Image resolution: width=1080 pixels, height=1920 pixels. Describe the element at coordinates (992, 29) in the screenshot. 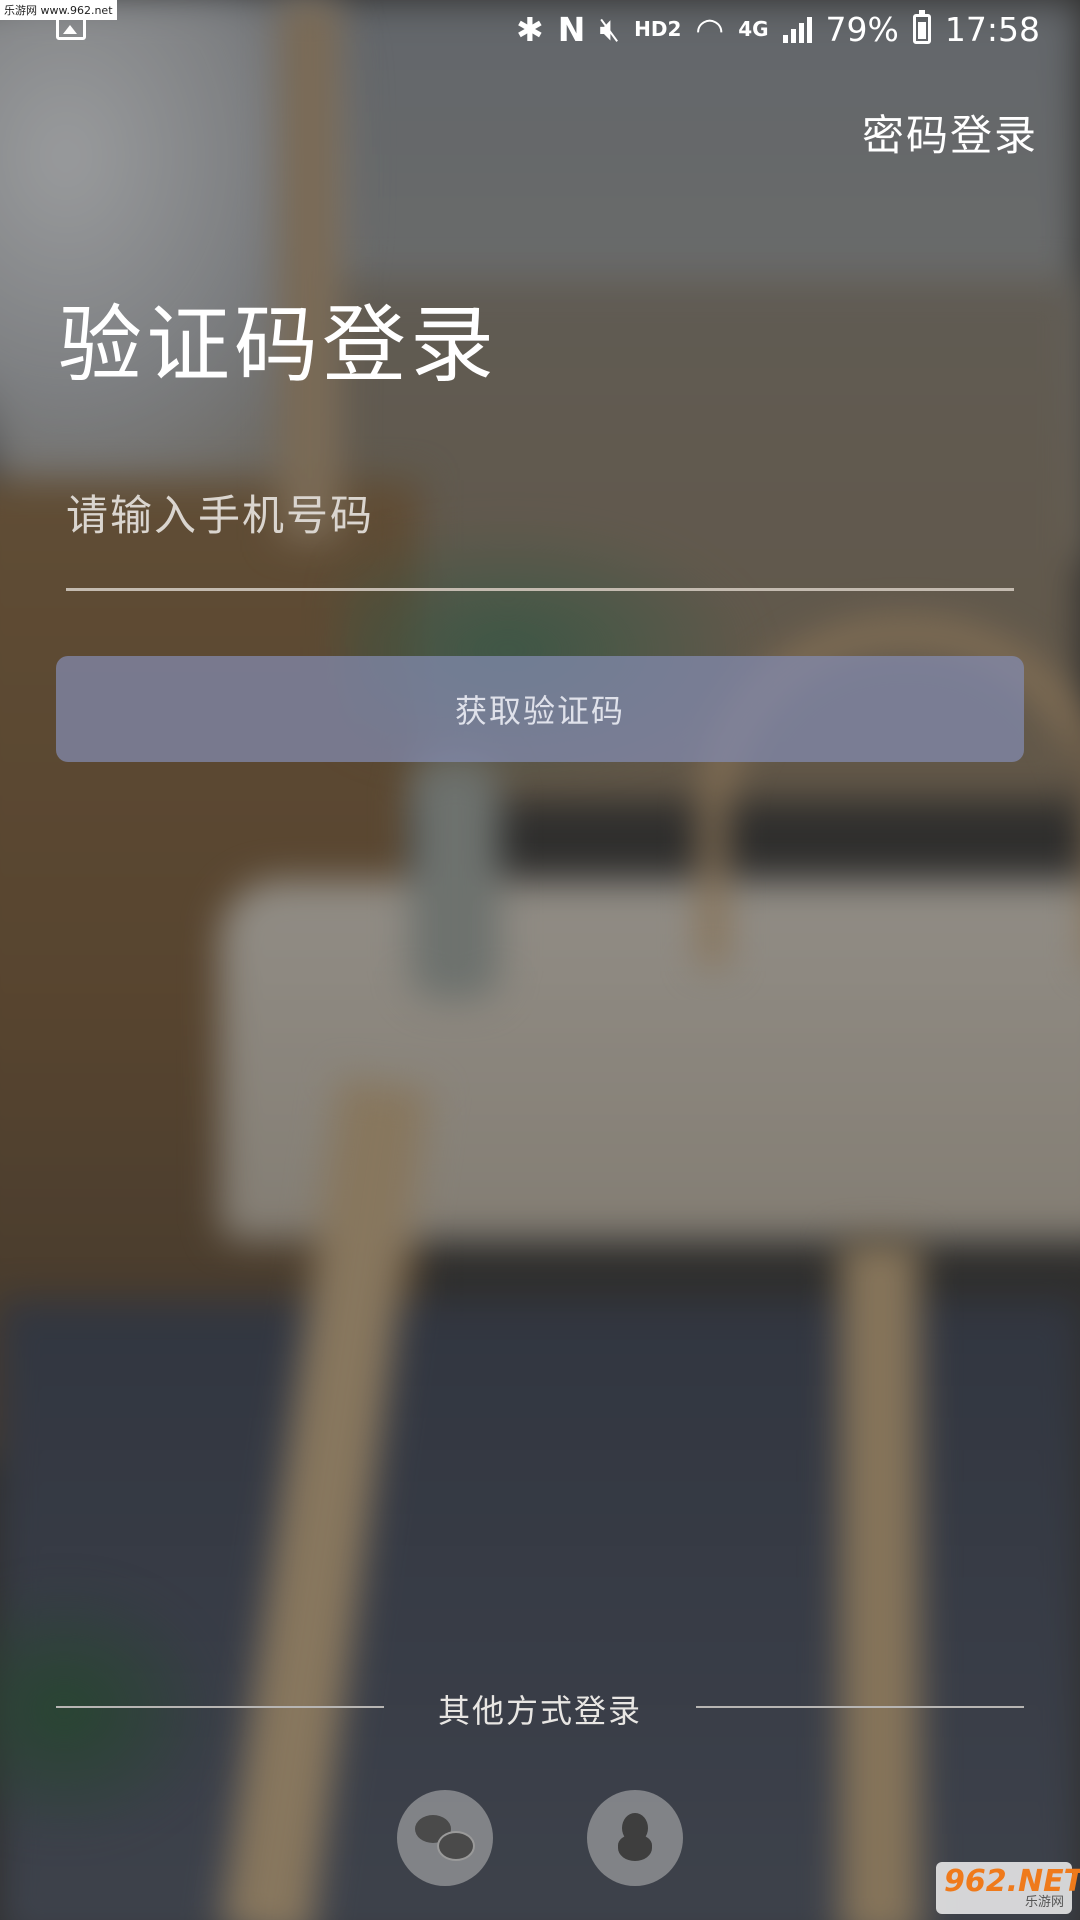

I see `clock: 17:58` at that location.